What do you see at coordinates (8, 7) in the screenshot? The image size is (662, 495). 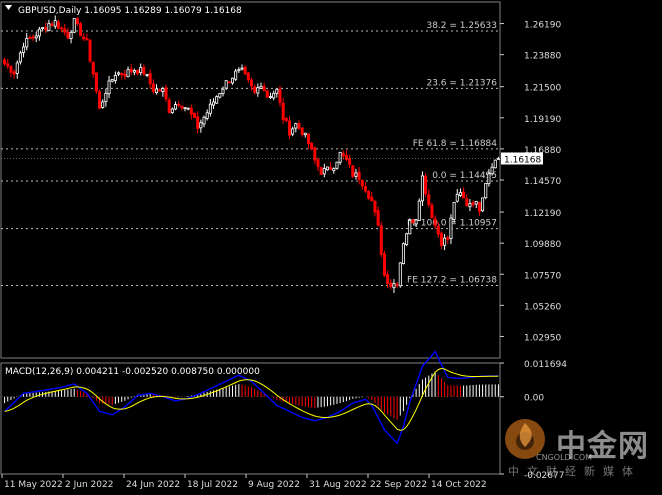 I see `symbol-dropdown-icon` at bounding box center [8, 7].